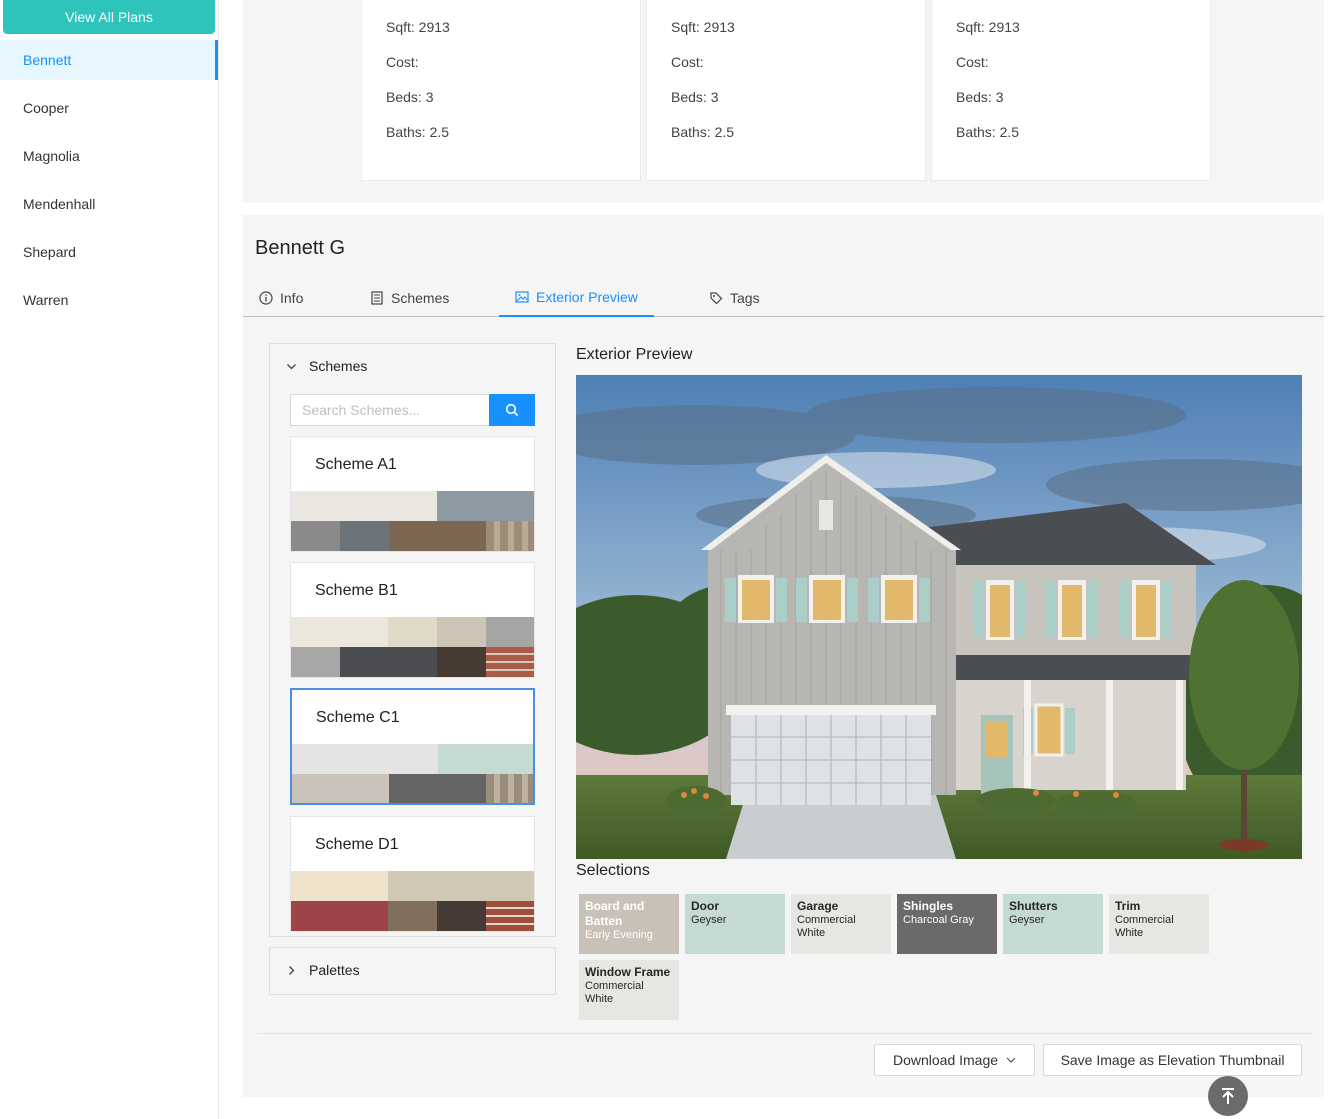 The height and width of the screenshot is (1119, 1340). What do you see at coordinates (615, 913) in the screenshot?
I see `selection-category: Board and Batten` at bounding box center [615, 913].